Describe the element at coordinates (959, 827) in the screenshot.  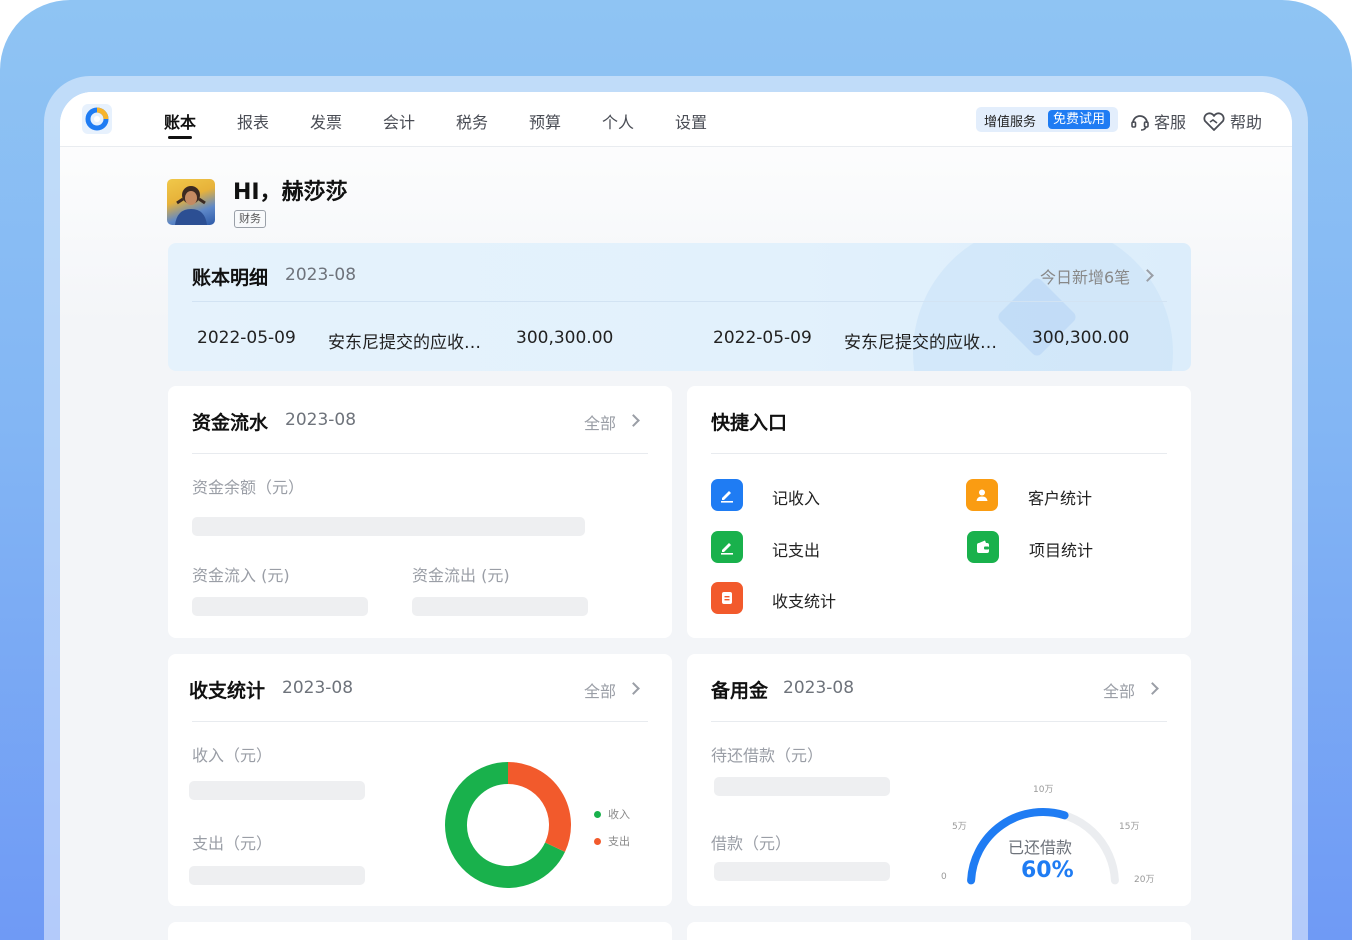
I see `gauge-tick-5: 5万` at that location.